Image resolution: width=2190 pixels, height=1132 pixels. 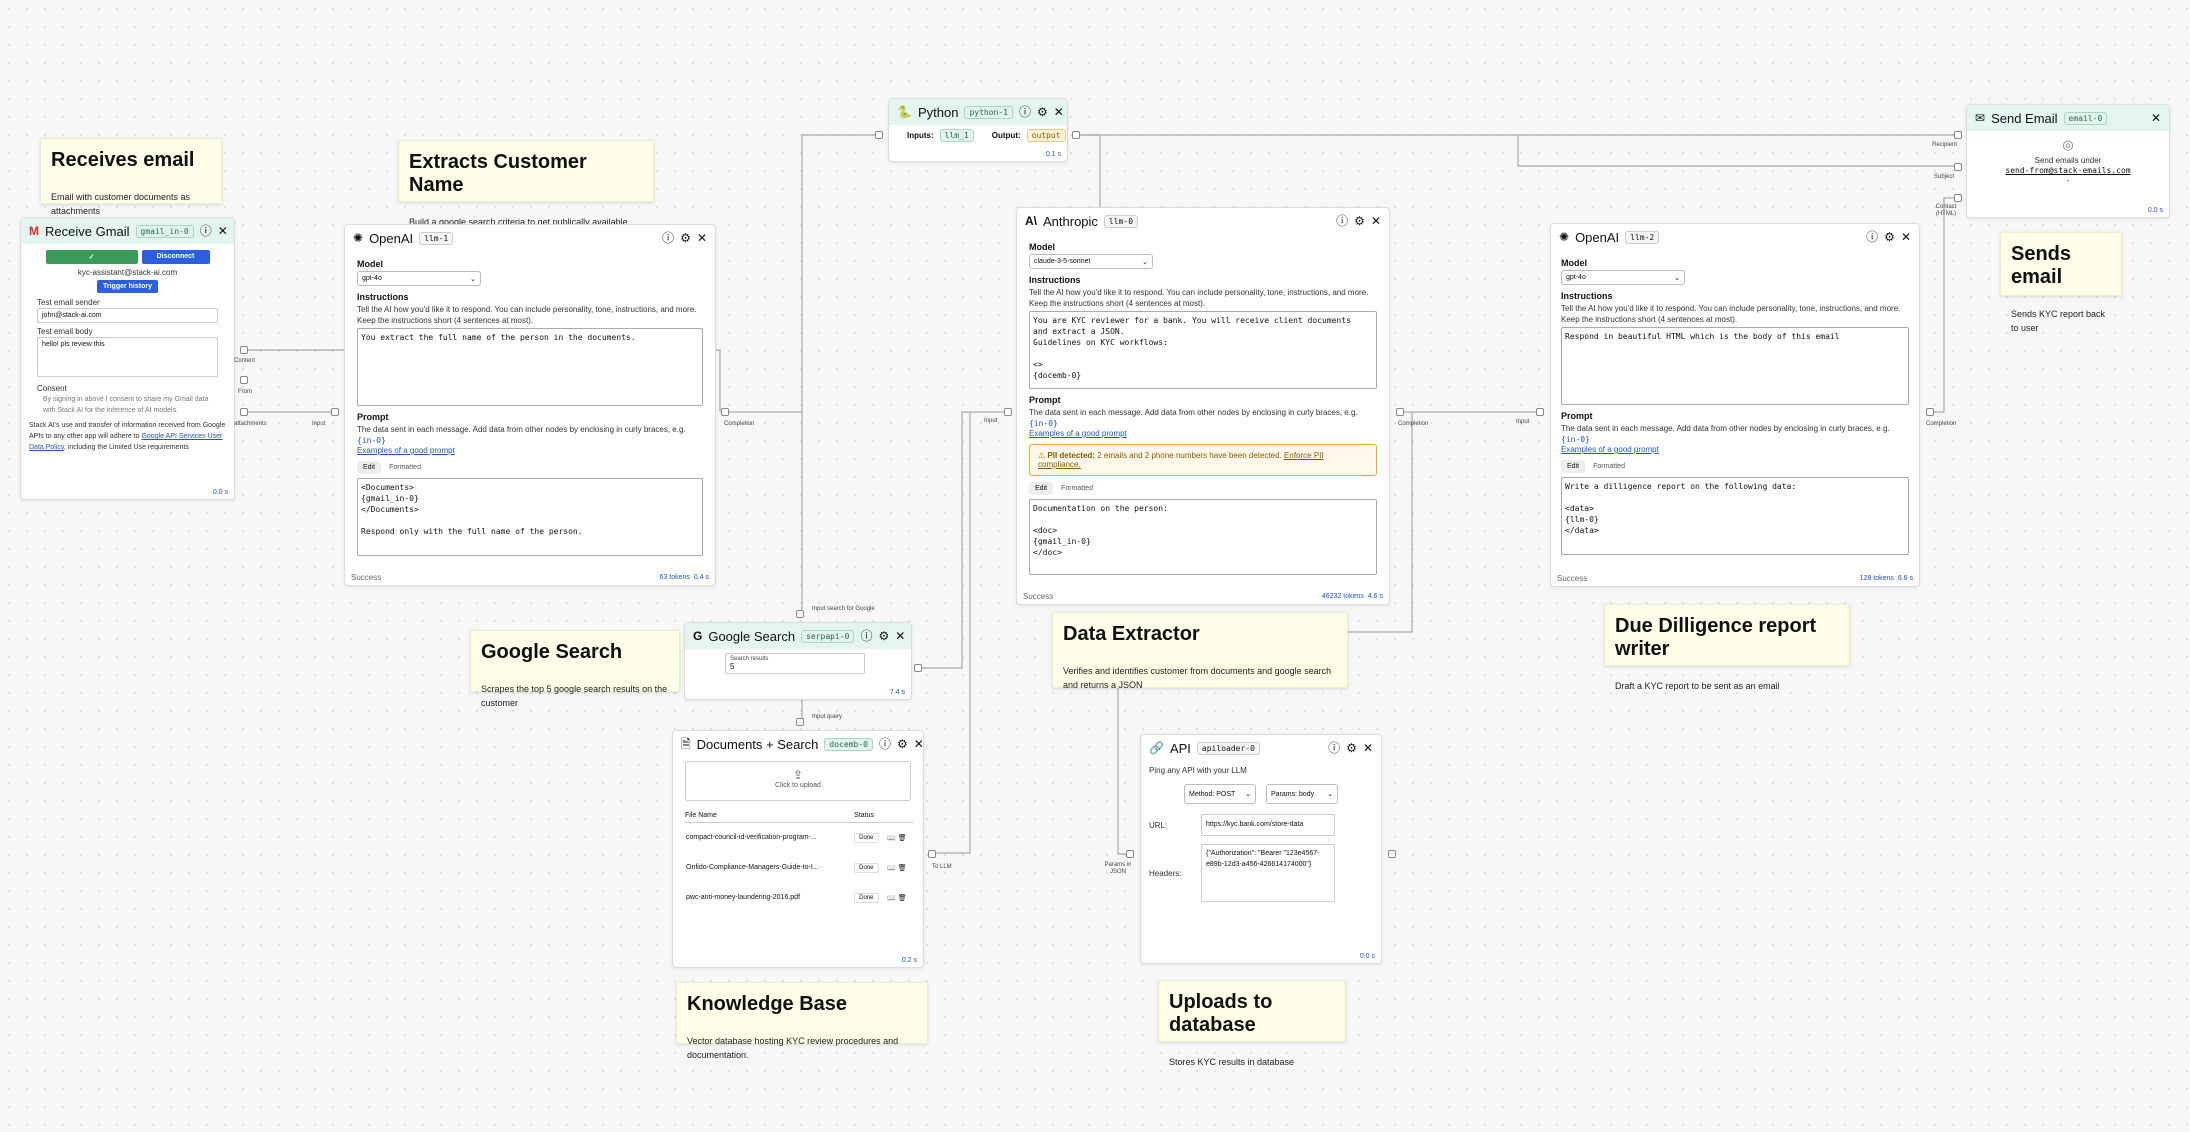 I want to click on search-results-field: Search results 5, so click(x=795, y=663).